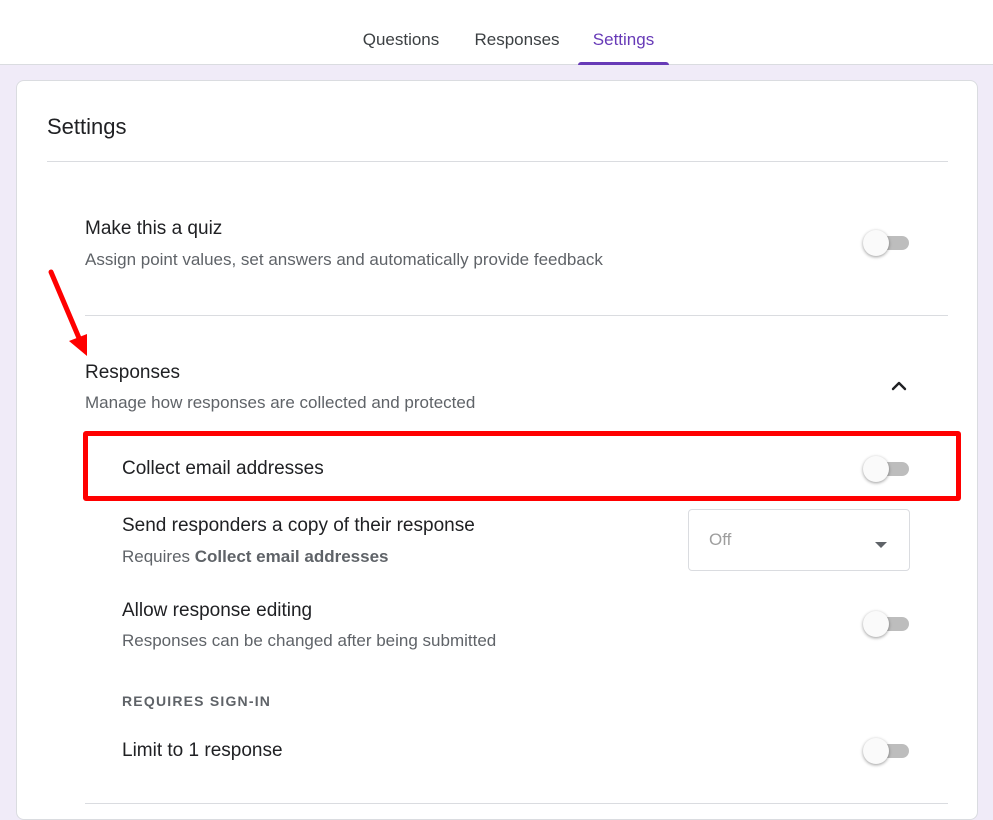  Describe the element at coordinates (623, 63) in the screenshot. I see `active-tab-indicator` at that location.